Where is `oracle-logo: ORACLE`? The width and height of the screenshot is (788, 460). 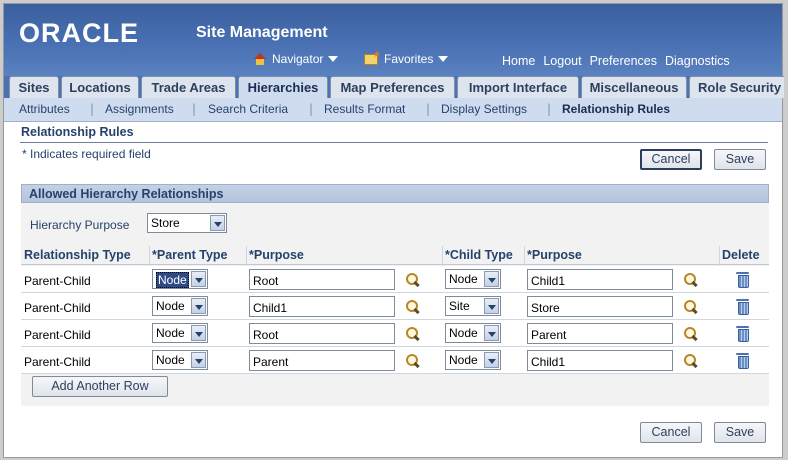 oracle-logo: ORACLE is located at coordinates (79, 33).